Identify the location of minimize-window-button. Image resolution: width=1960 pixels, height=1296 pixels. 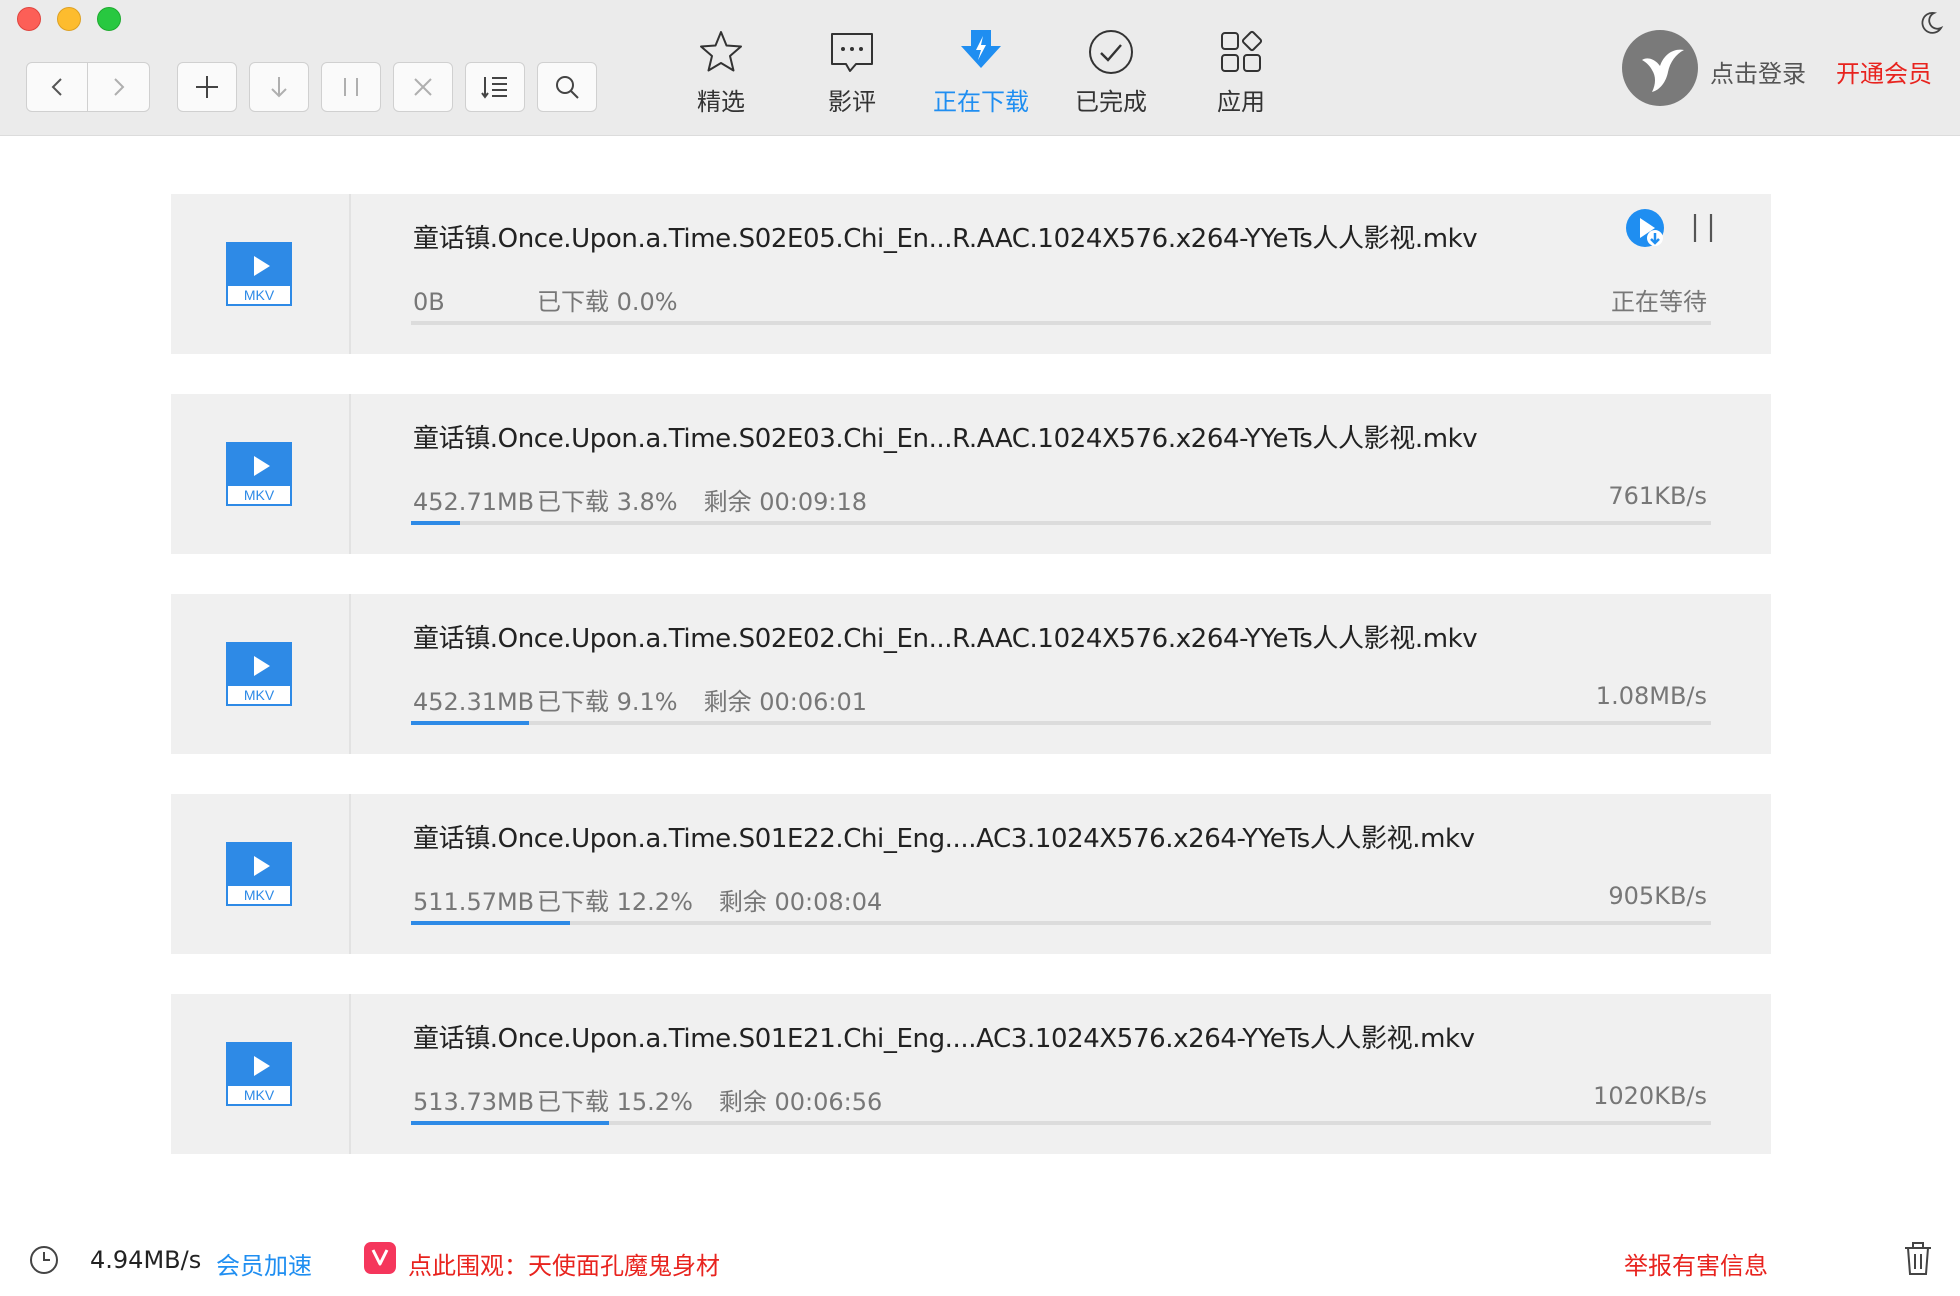
(69, 19).